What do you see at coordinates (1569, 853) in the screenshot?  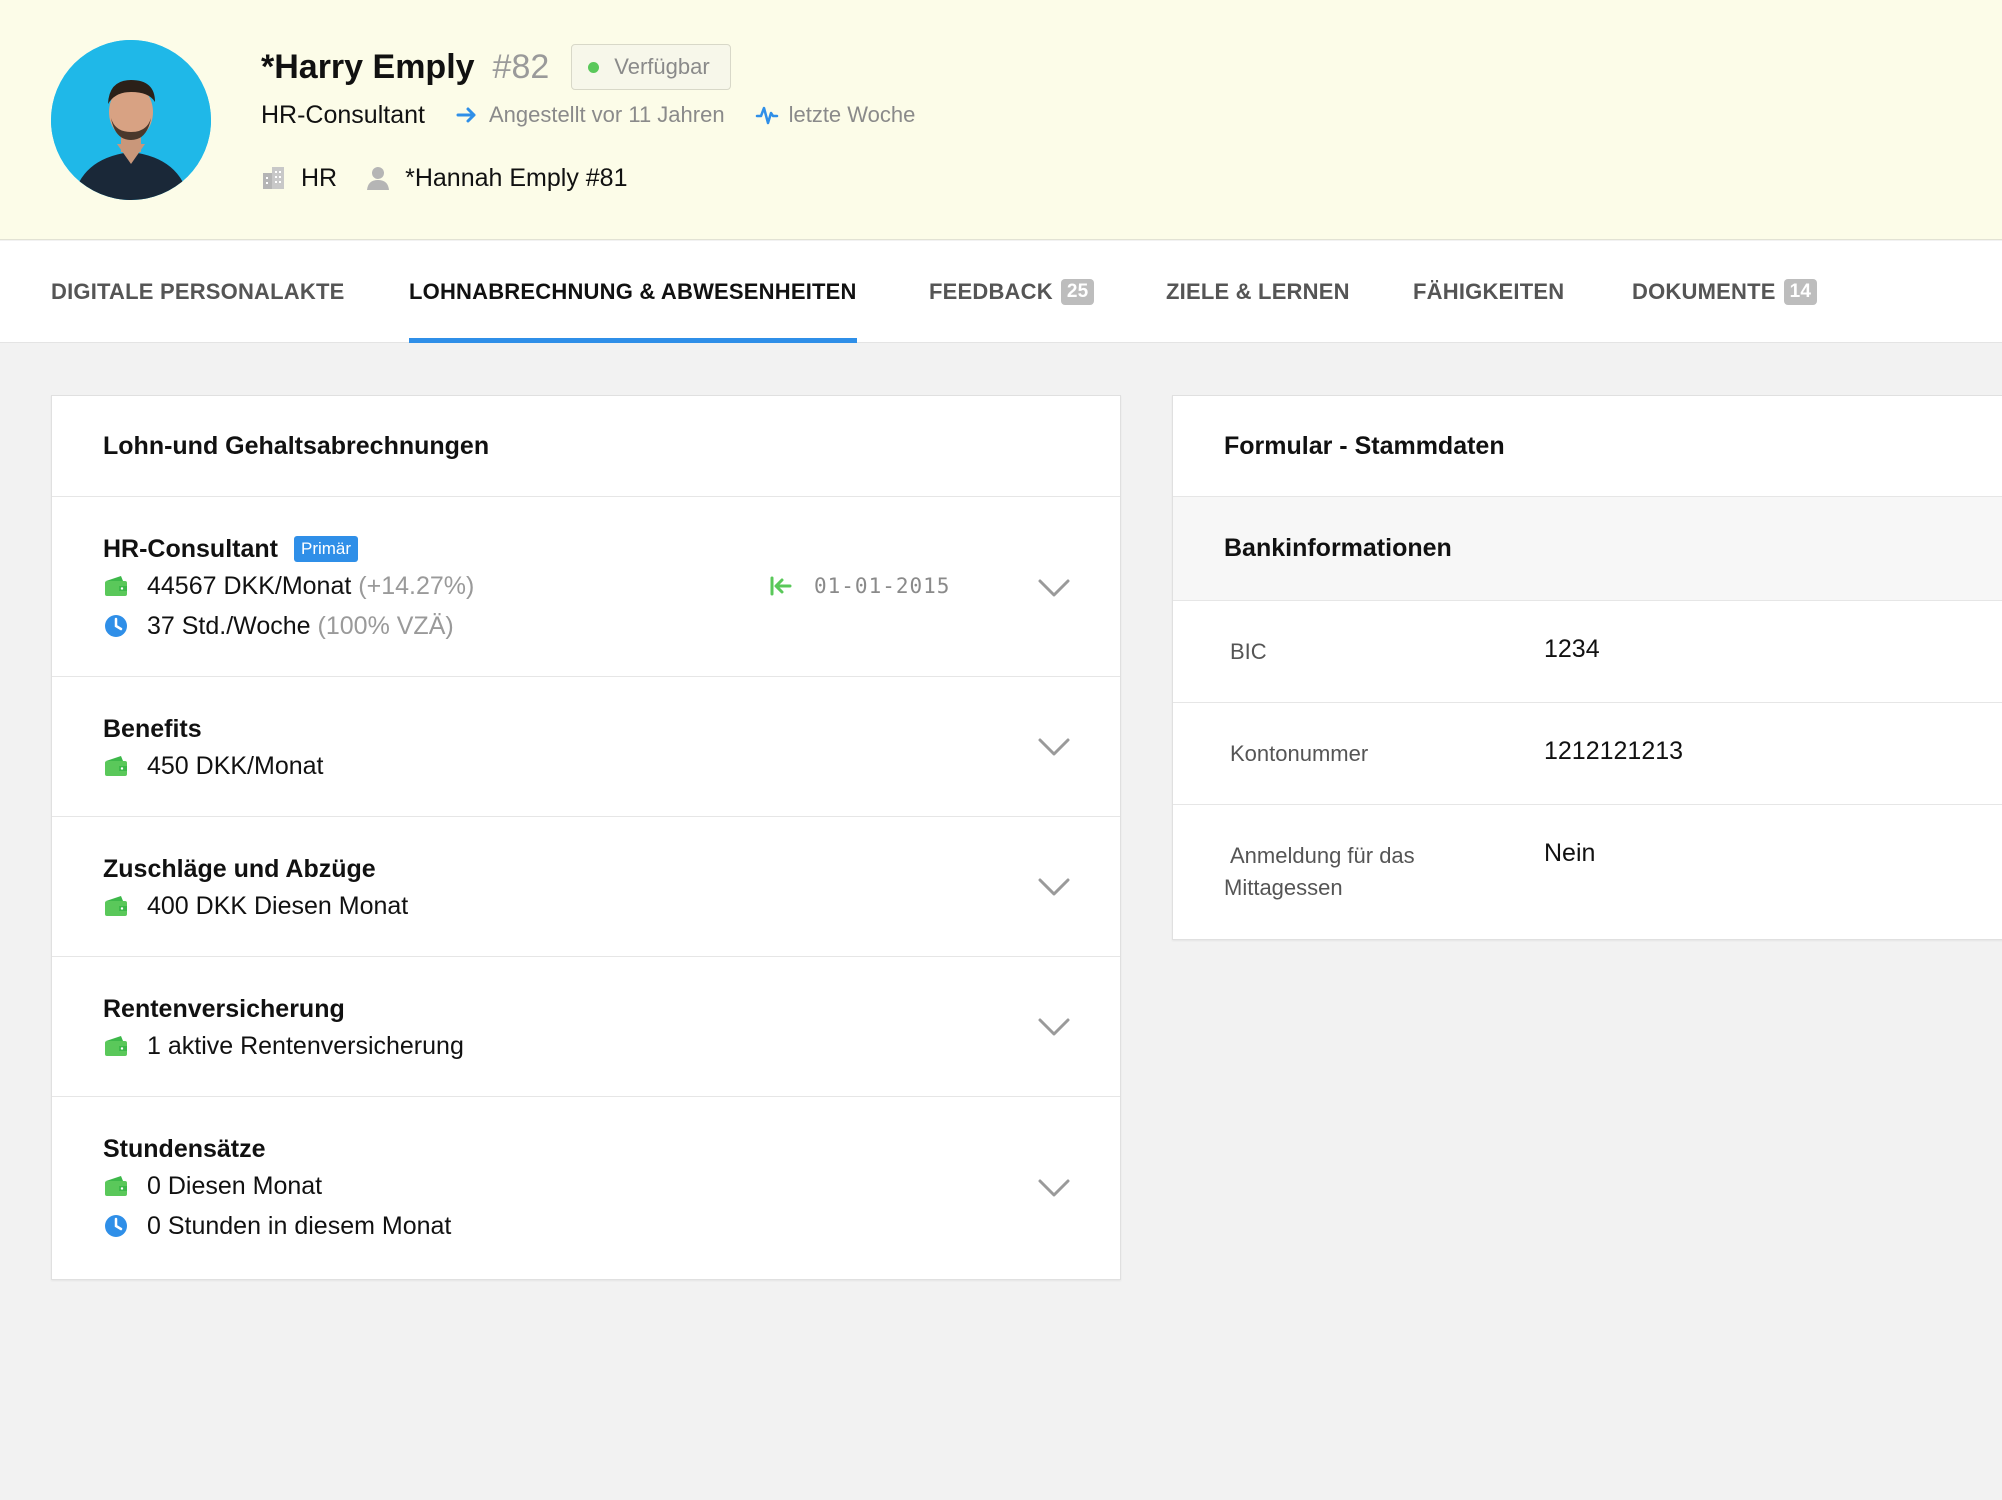 I see `field-value: Nein` at bounding box center [1569, 853].